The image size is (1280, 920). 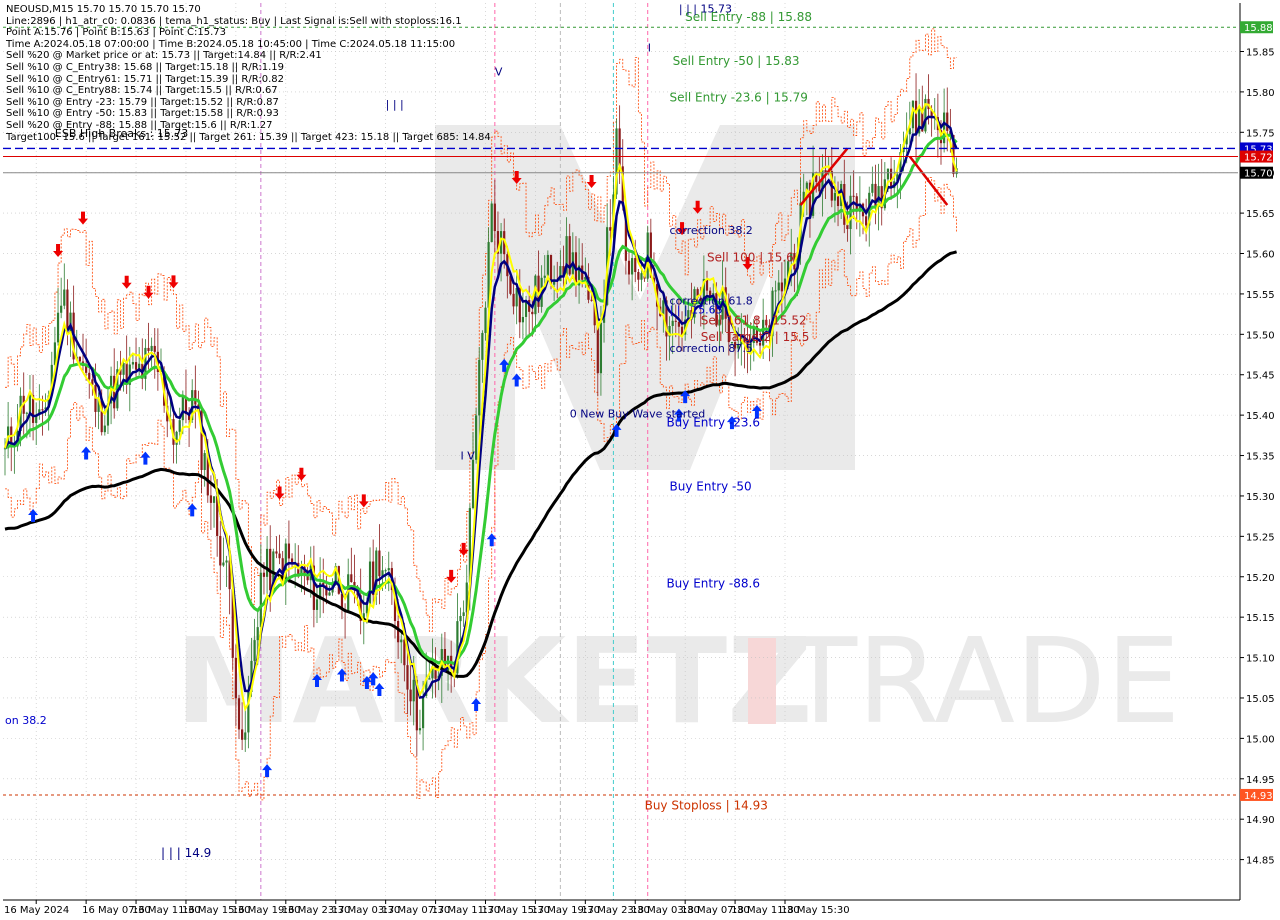 I want to click on price-tick-label: 15.65, so click(x=1260, y=214).